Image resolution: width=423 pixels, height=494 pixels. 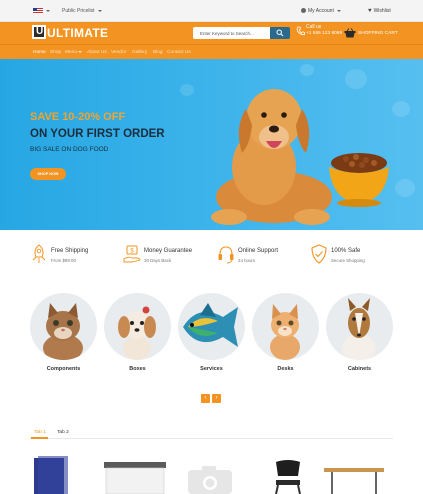 I want to click on kitten-image, so click(x=63, y=331).